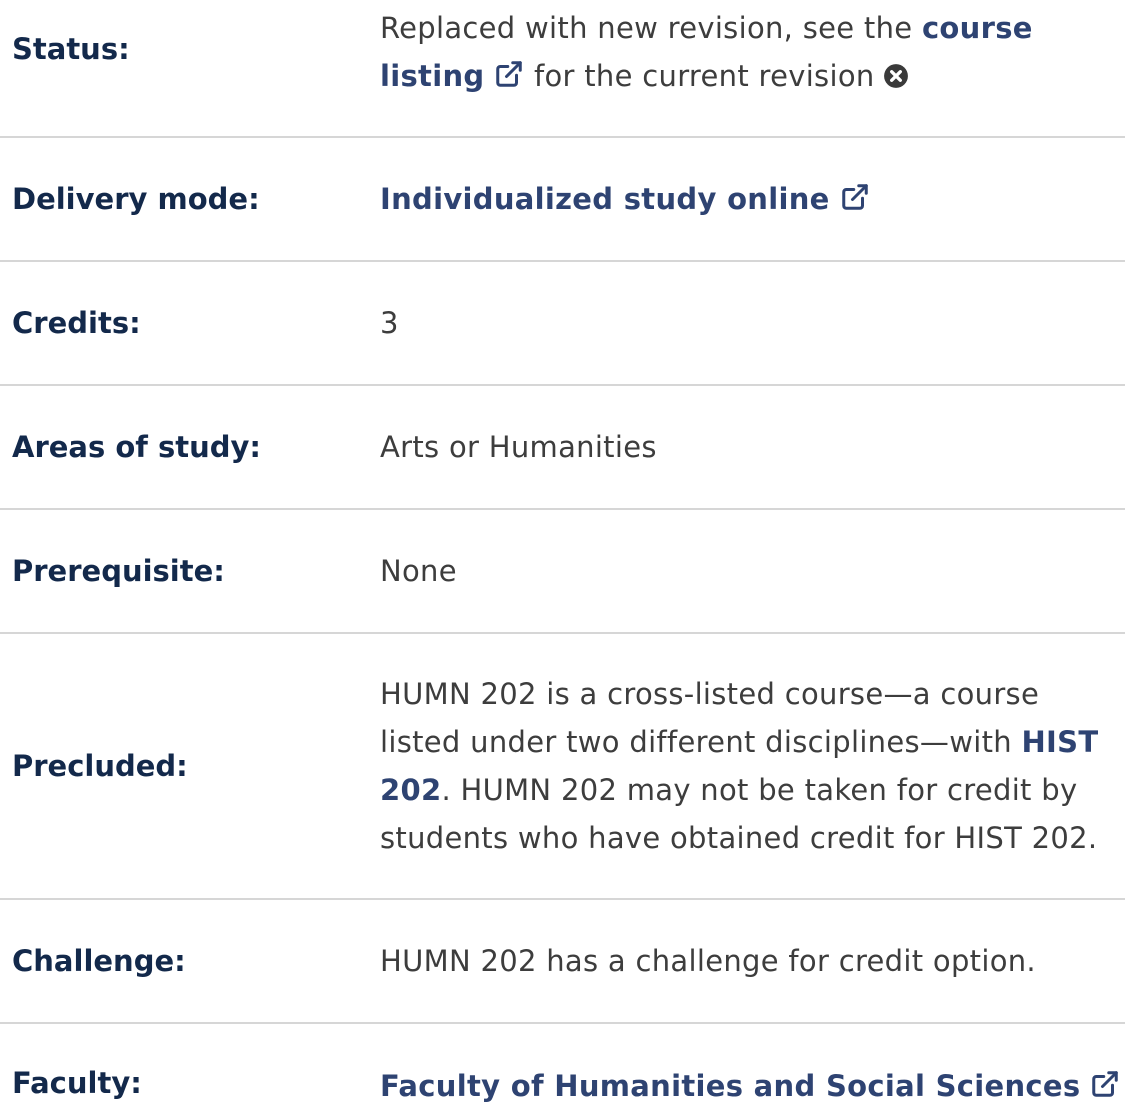 This screenshot has height=1113, width=1125. I want to click on faculty-label: Faculty:, so click(77, 1083).